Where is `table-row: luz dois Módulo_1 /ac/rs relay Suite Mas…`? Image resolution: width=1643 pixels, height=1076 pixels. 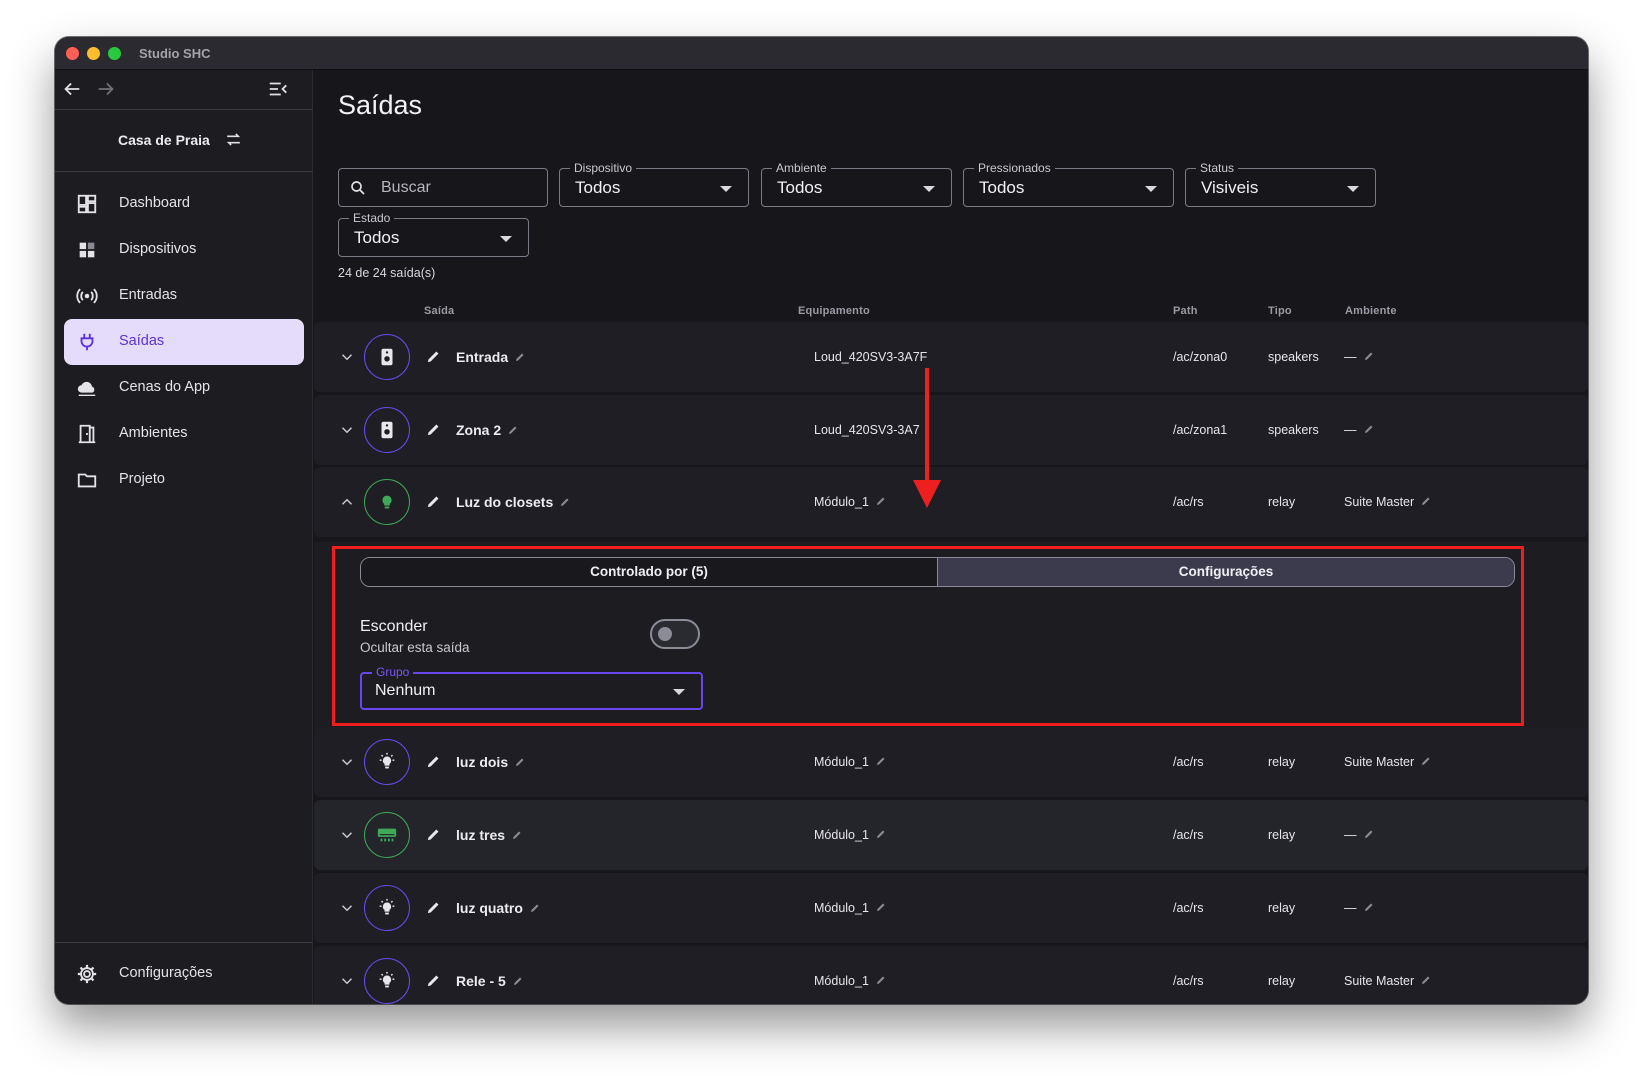 table-row: luz dois Módulo_1 /ac/rs relay Suite Mas… is located at coordinates (951, 762).